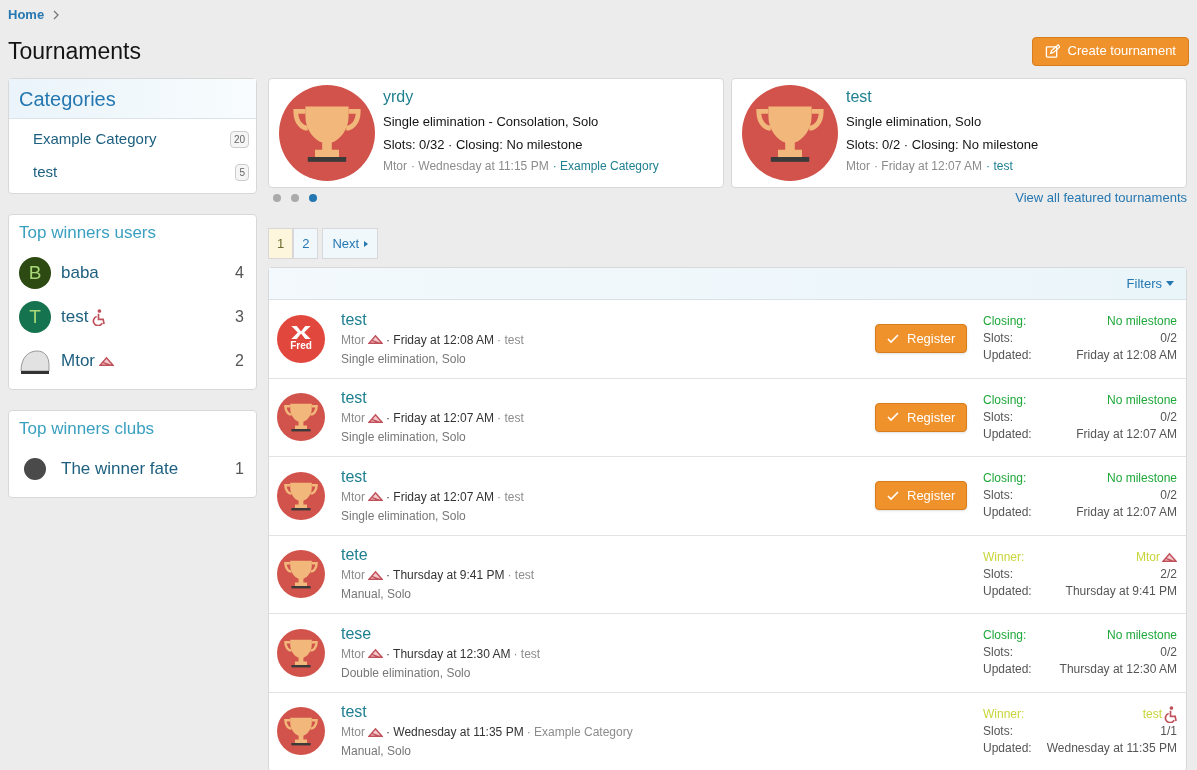  I want to click on user-link: test, so click(75, 317).